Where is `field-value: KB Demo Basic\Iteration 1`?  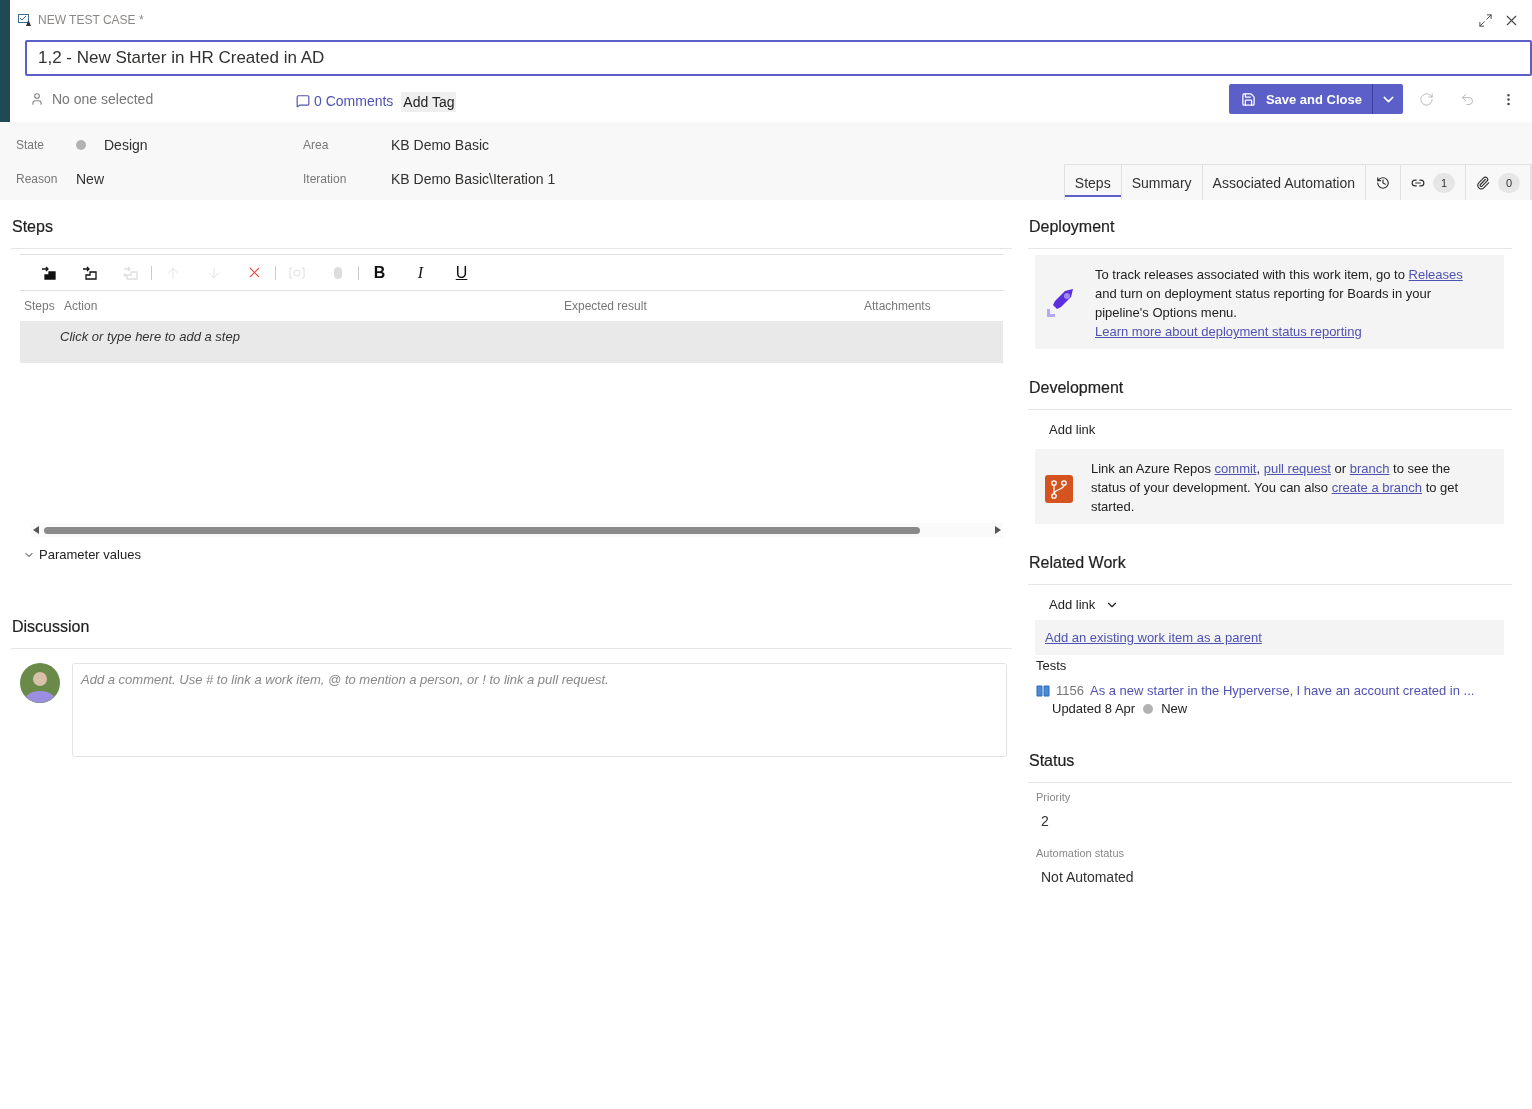 field-value: KB Demo Basic\Iteration 1 is located at coordinates (473, 179).